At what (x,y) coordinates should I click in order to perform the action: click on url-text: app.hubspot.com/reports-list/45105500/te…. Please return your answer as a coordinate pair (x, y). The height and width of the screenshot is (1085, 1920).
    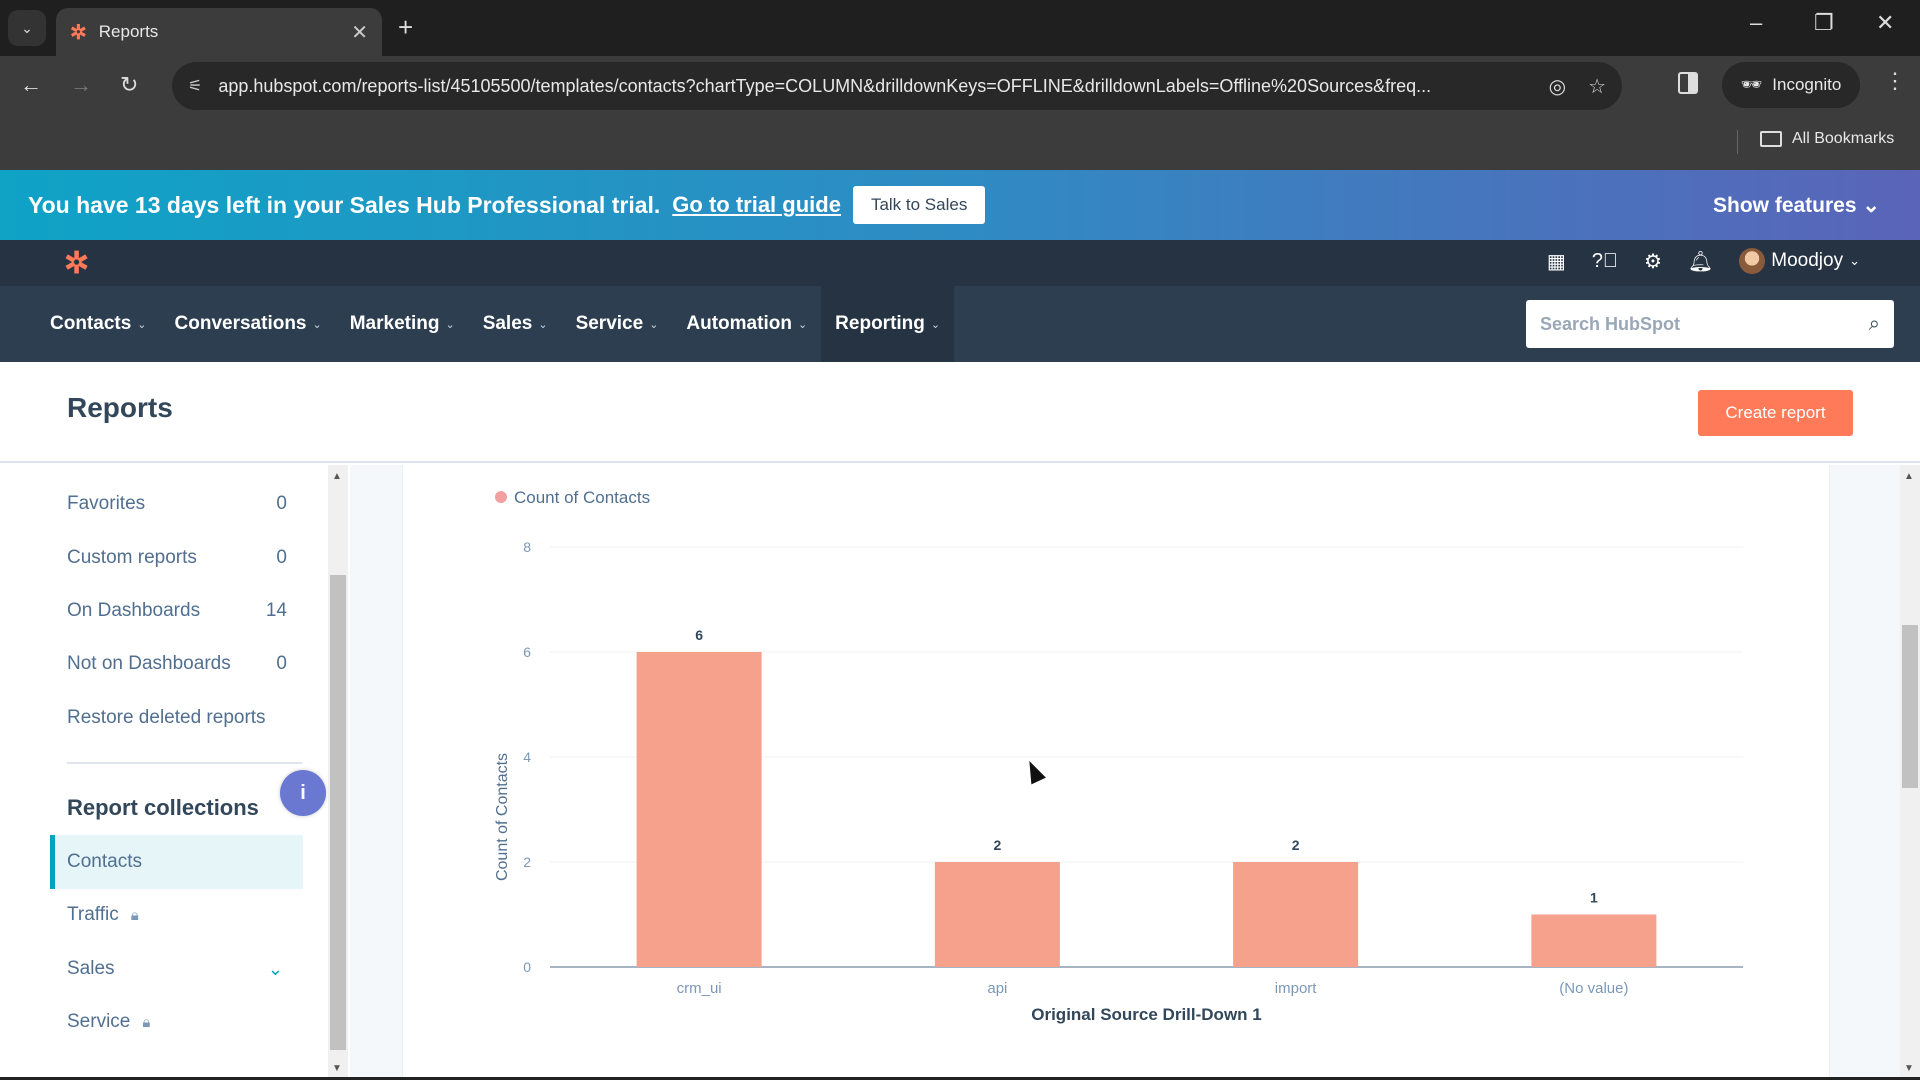
    Looking at the image, I should click on (872, 86).